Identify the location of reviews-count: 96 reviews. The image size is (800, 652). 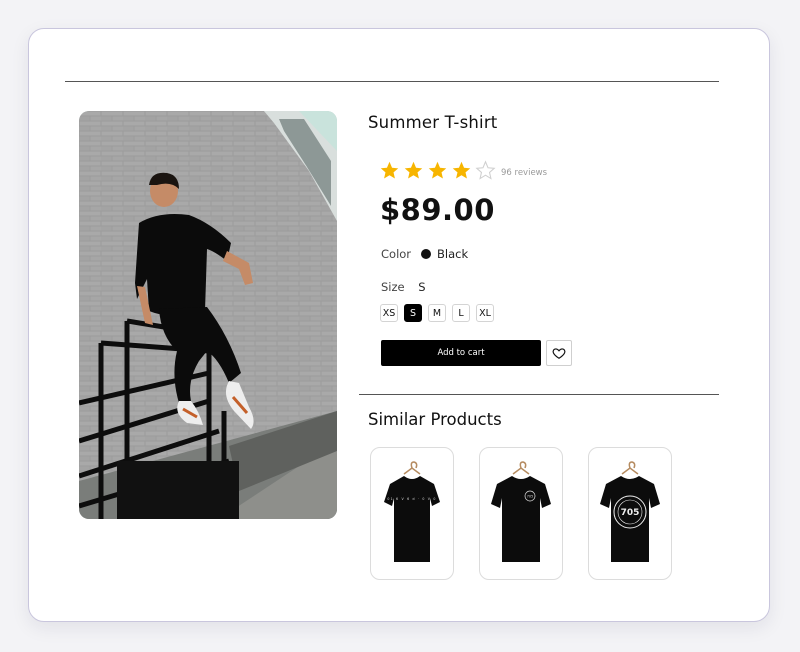
(524, 173).